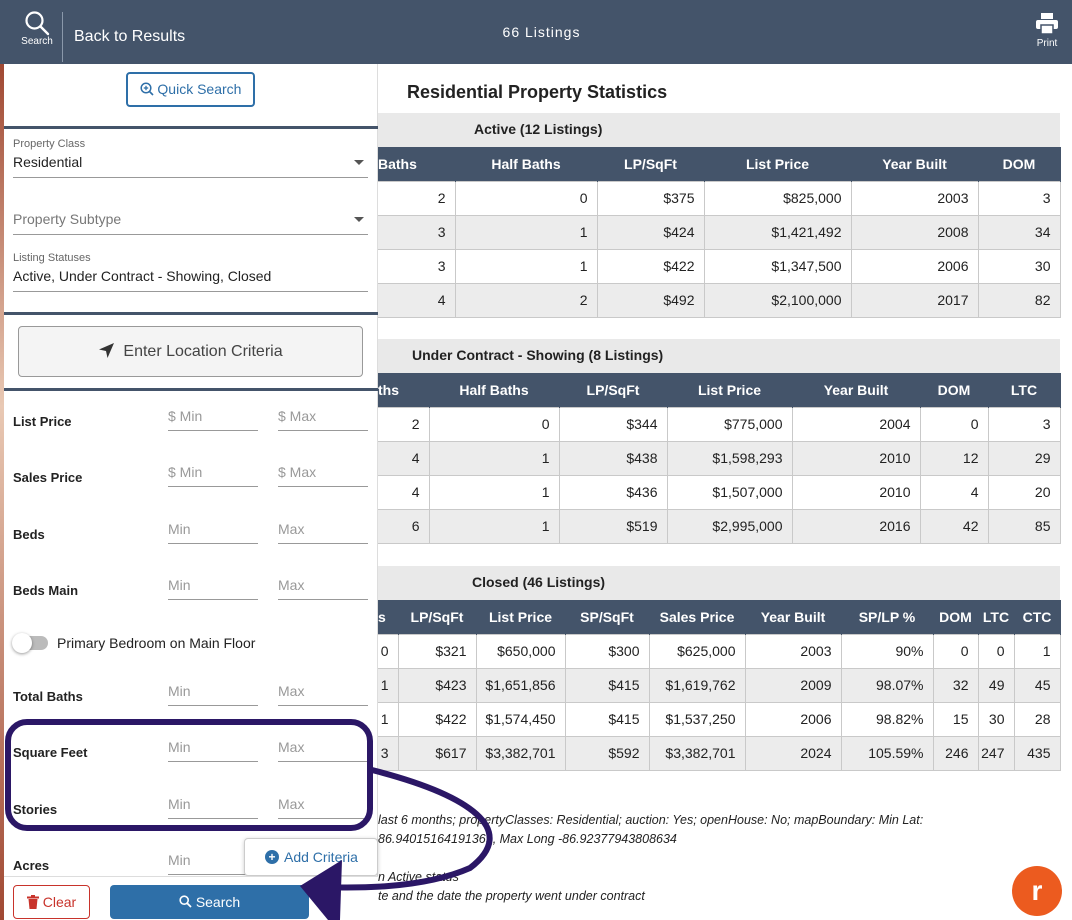 The height and width of the screenshot is (920, 1072). I want to click on column-header: SP/LP %, so click(887, 617).